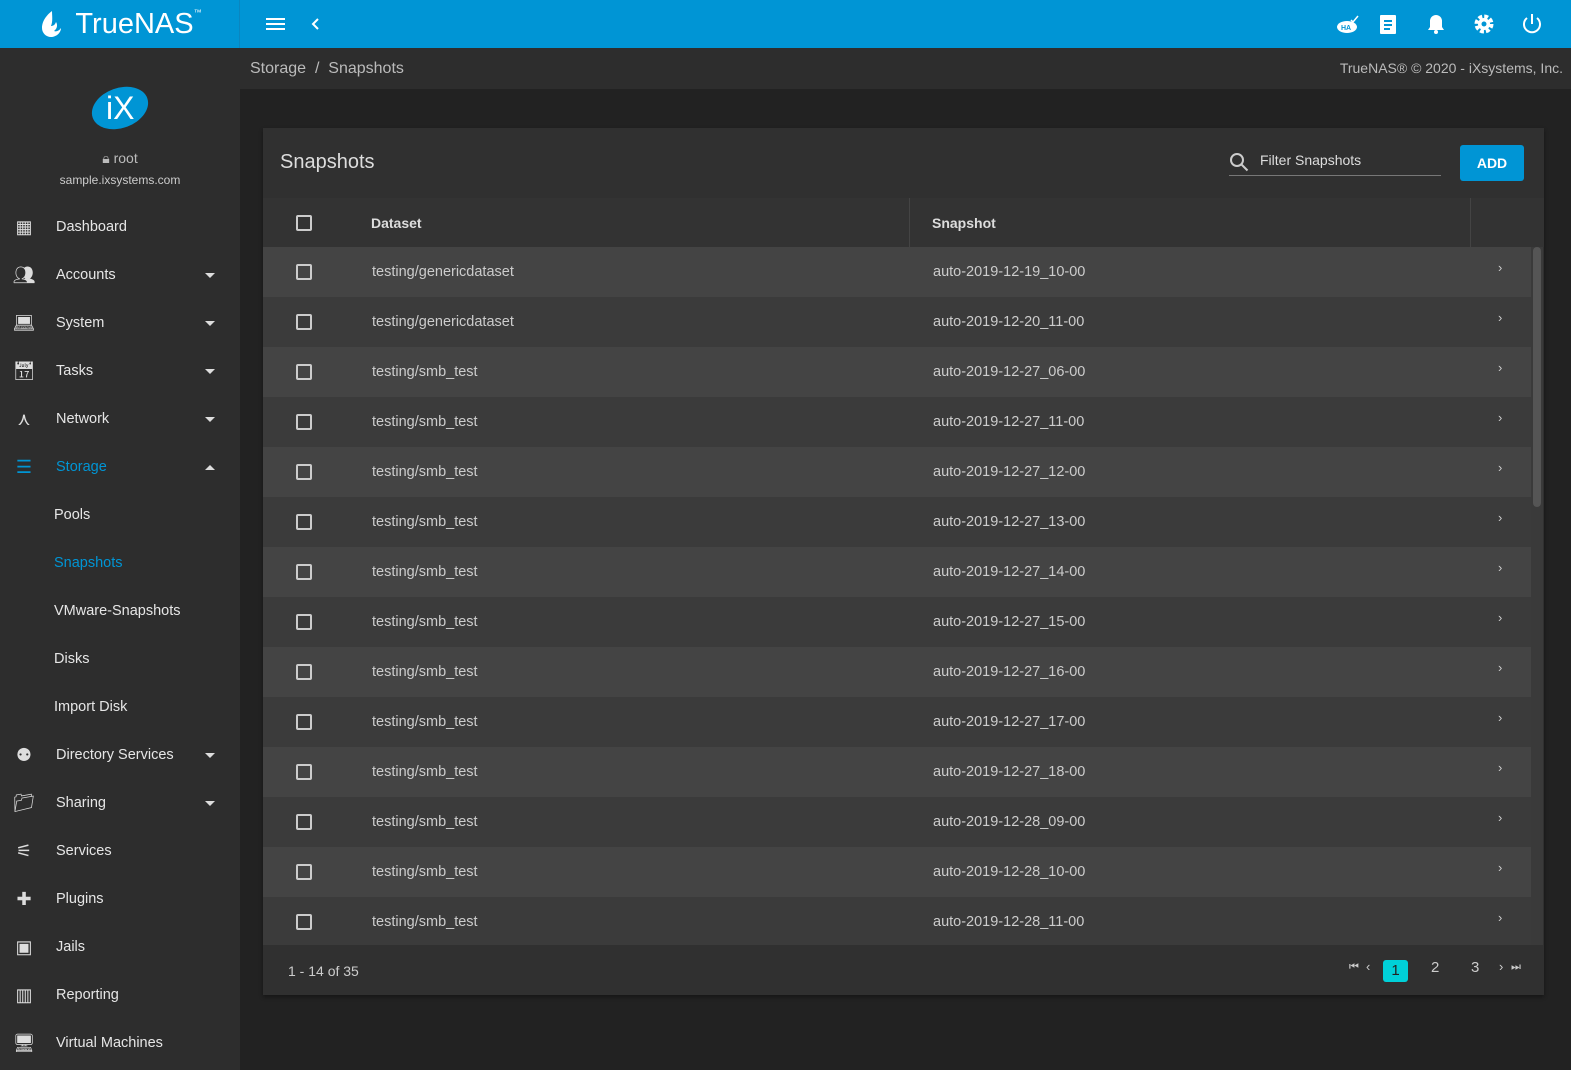 Image resolution: width=1571 pixels, height=1070 pixels. I want to click on table-row: testing/smb_test auto-2019-12-27_14-00 ›, so click(897, 572).